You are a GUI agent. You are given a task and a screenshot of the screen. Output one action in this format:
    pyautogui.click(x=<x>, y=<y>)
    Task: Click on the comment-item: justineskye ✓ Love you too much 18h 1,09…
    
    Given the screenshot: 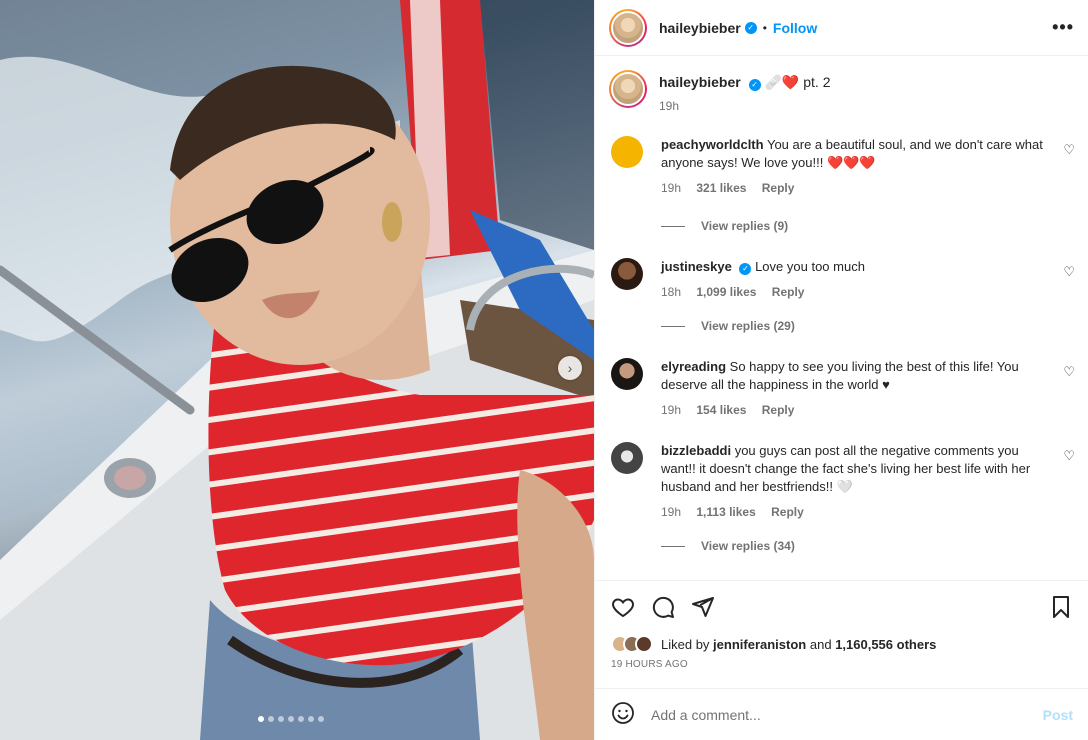 What is the action you would take?
    pyautogui.click(x=843, y=279)
    